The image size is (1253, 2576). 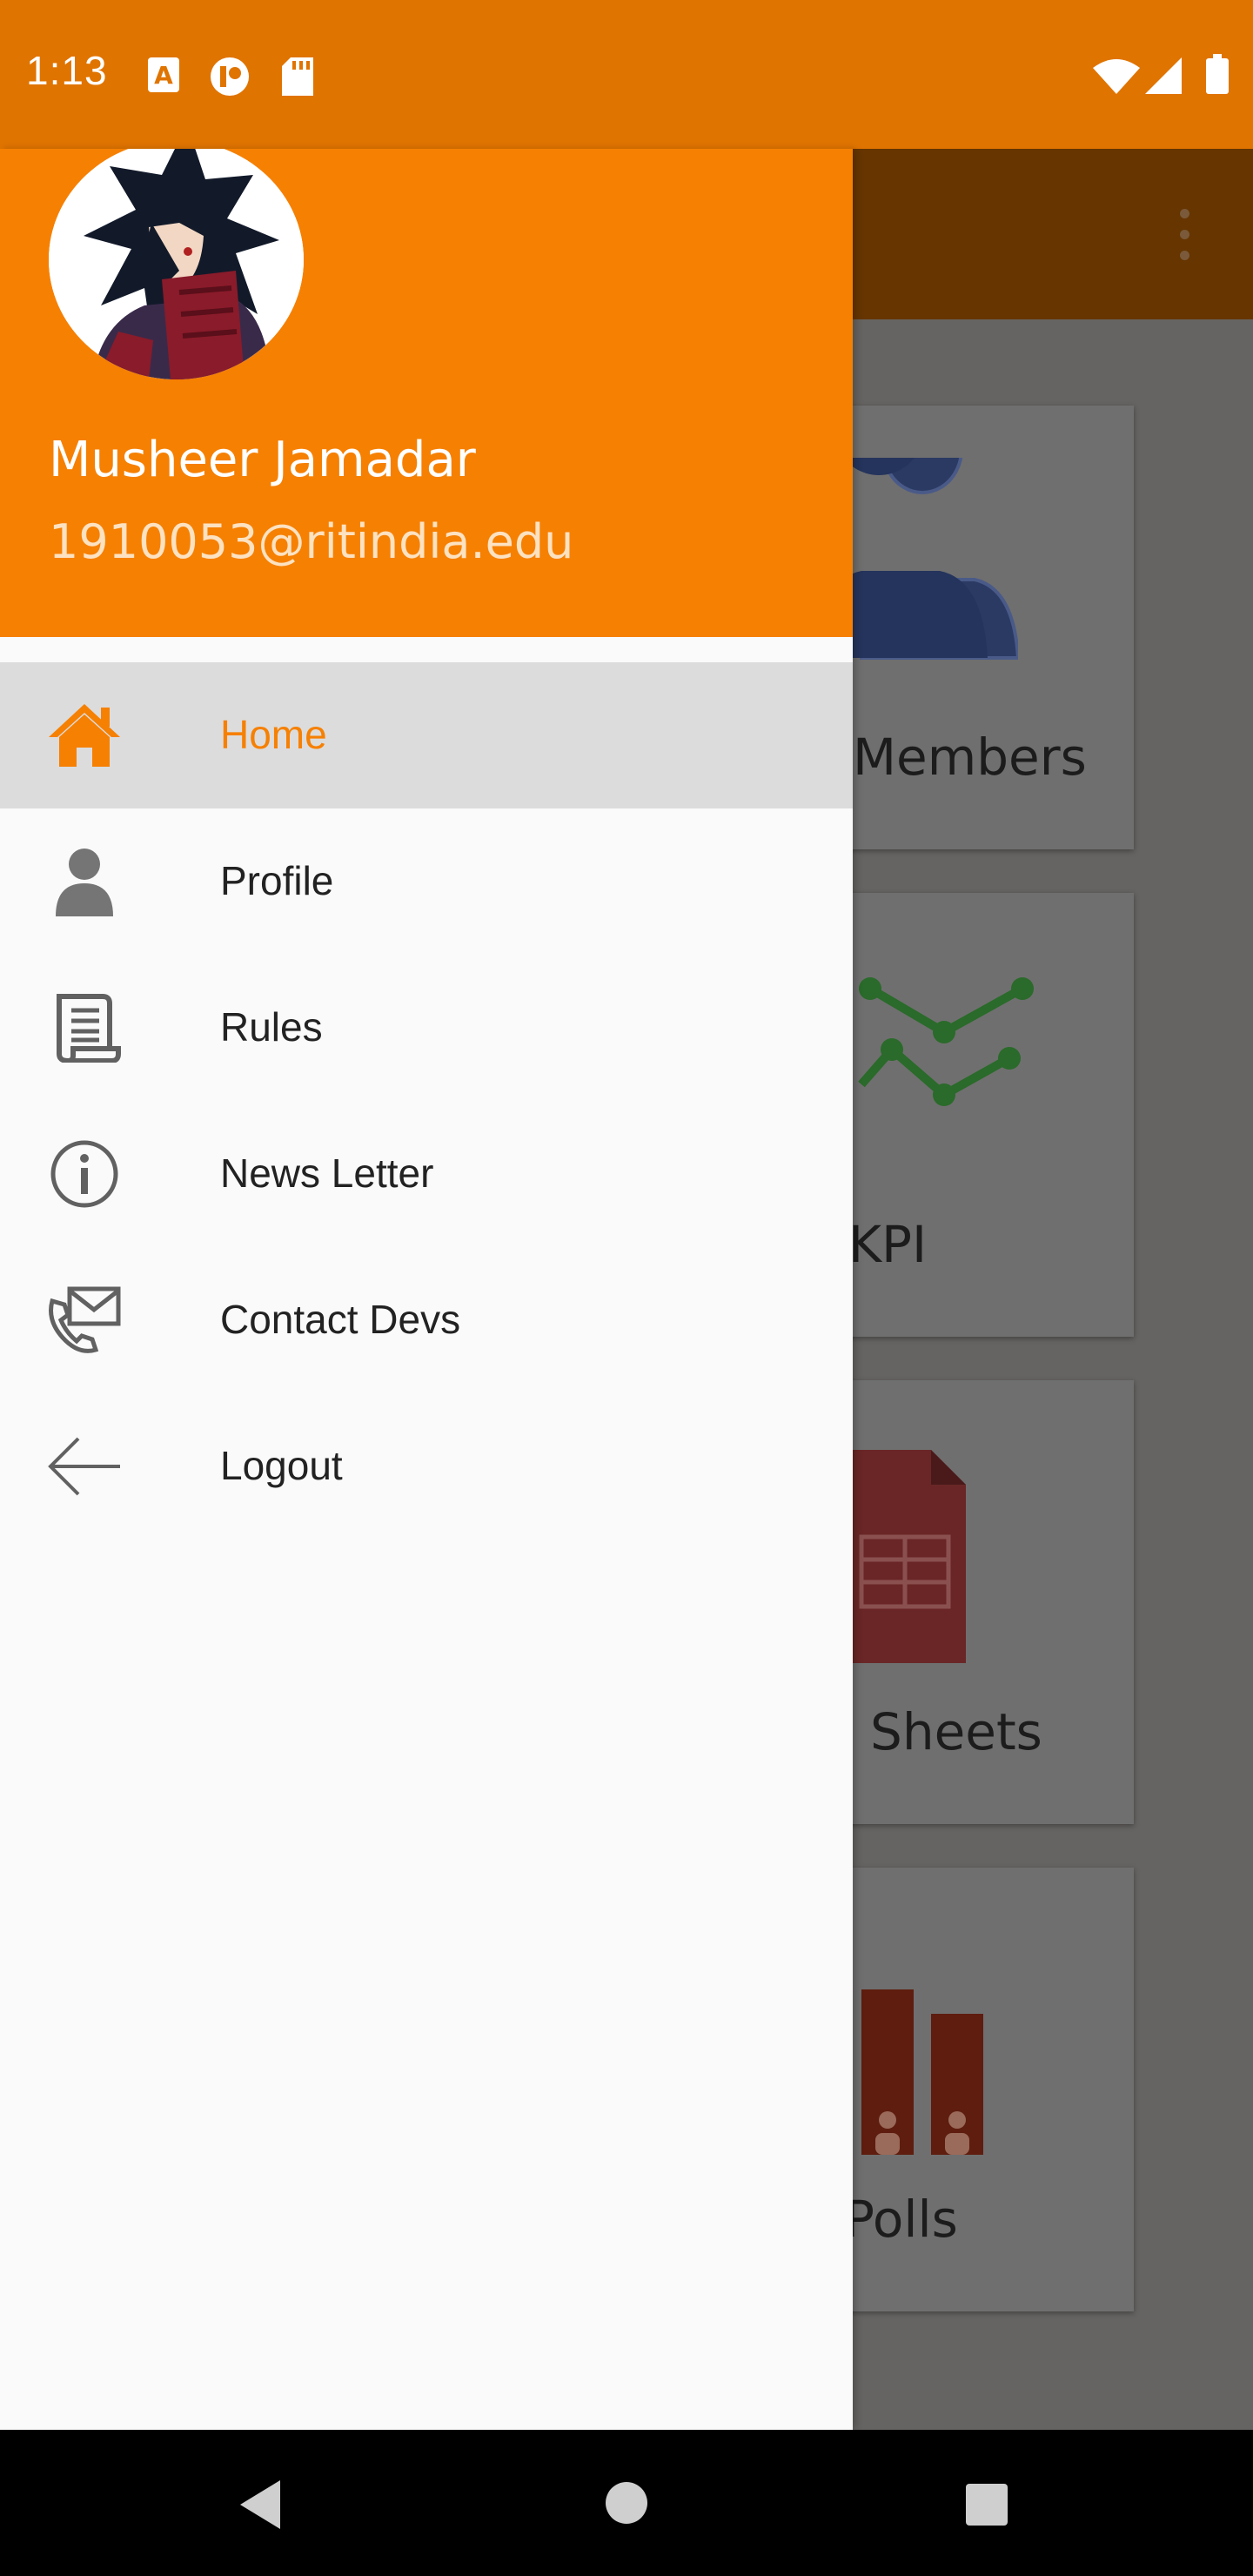 I want to click on status-bar: 1:13 A, so click(x=626, y=74).